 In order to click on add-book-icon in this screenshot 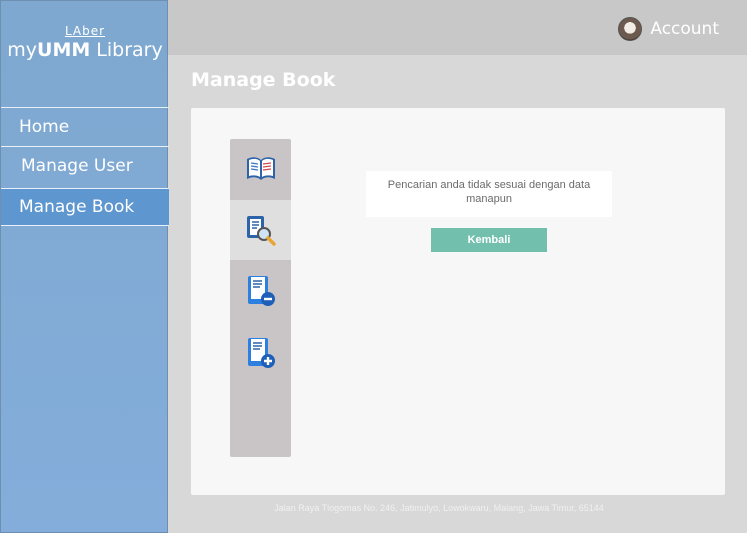, I will do `click(261, 353)`.